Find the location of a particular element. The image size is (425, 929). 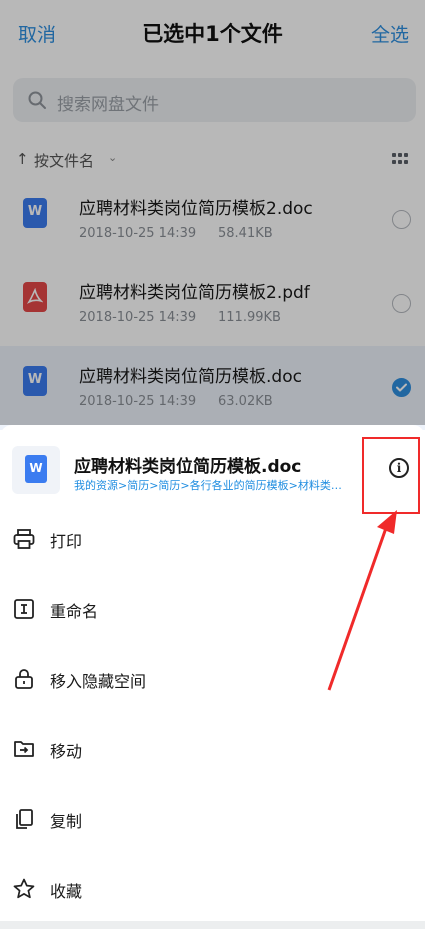

sheet-file-name: 应聘材料类岗位简历模板.doc is located at coordinates (188, 467).